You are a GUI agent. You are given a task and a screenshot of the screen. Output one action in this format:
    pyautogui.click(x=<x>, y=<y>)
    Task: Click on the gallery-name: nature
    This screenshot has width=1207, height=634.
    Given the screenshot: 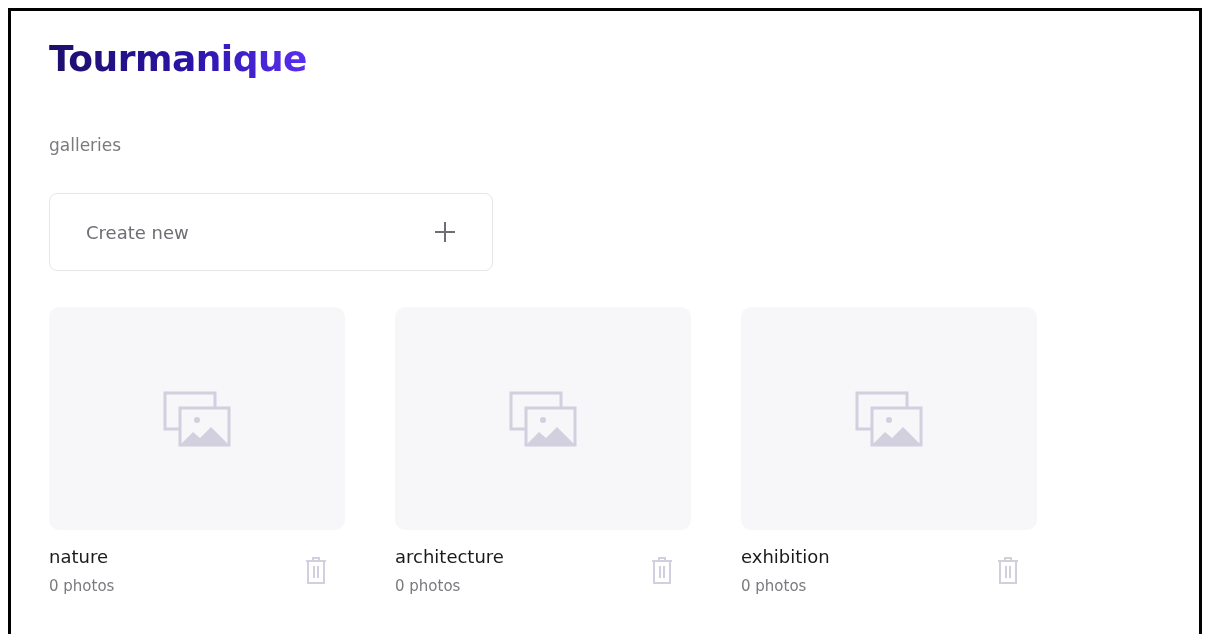 What is the action you would take?
    pyautogui.click(x=79, y=556)
    